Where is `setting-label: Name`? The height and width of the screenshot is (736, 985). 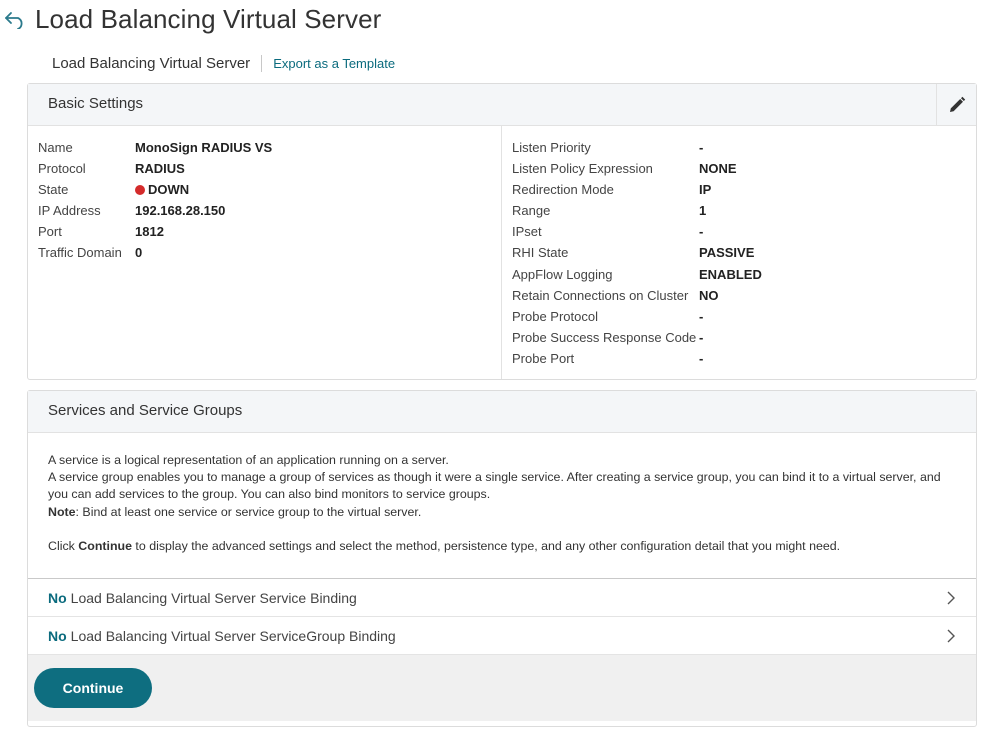
setting-label: Name is located at coordinates (55, 147).